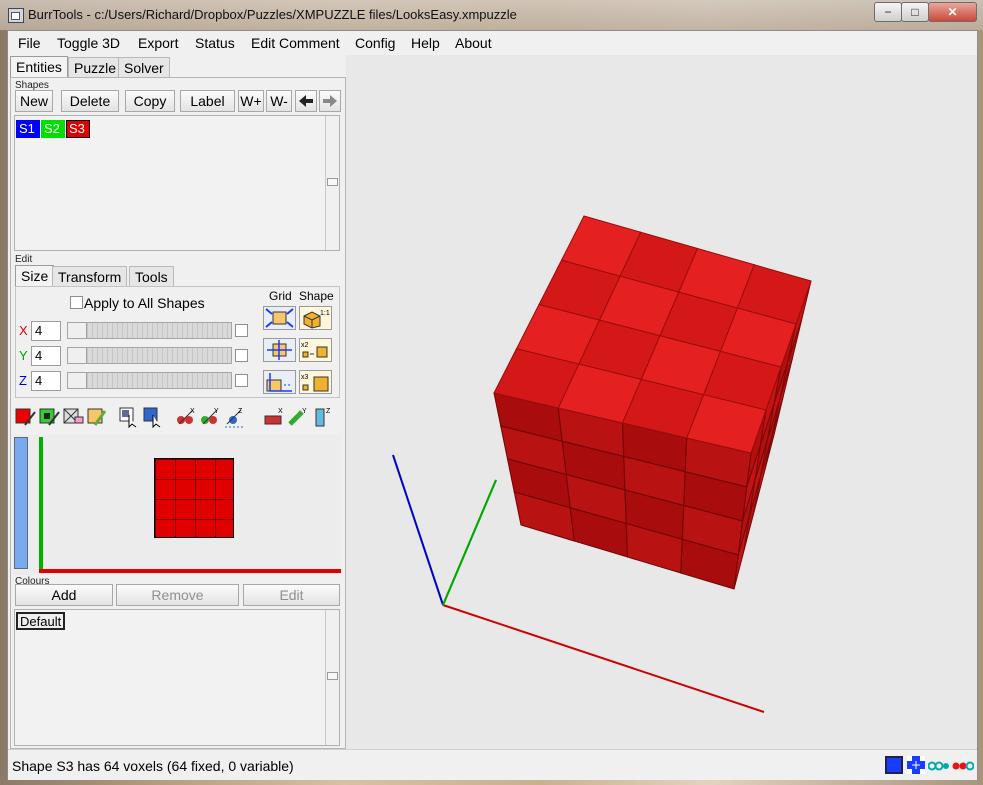  I want to click on menu-export: Export, so click(158, 43).